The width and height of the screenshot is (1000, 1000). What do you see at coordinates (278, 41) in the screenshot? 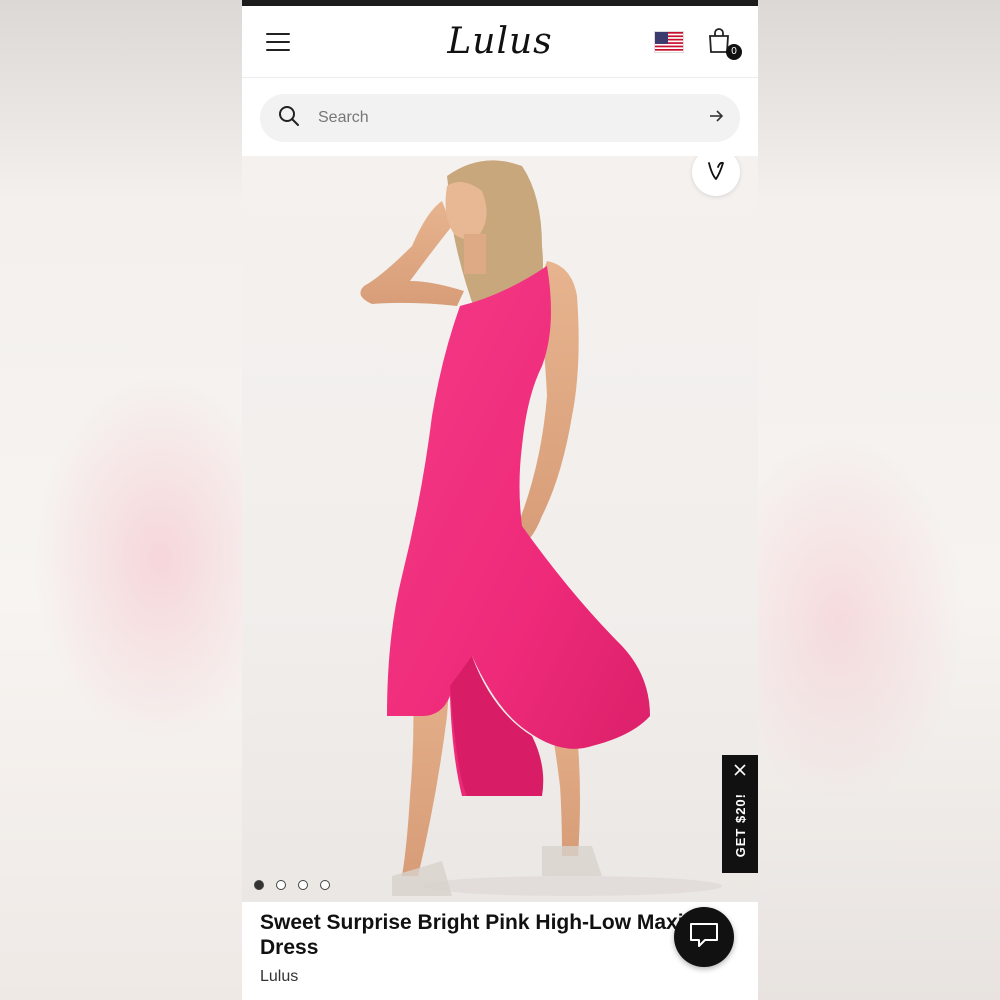
I see `hamburger-icon` at bounding box center [278, 41].